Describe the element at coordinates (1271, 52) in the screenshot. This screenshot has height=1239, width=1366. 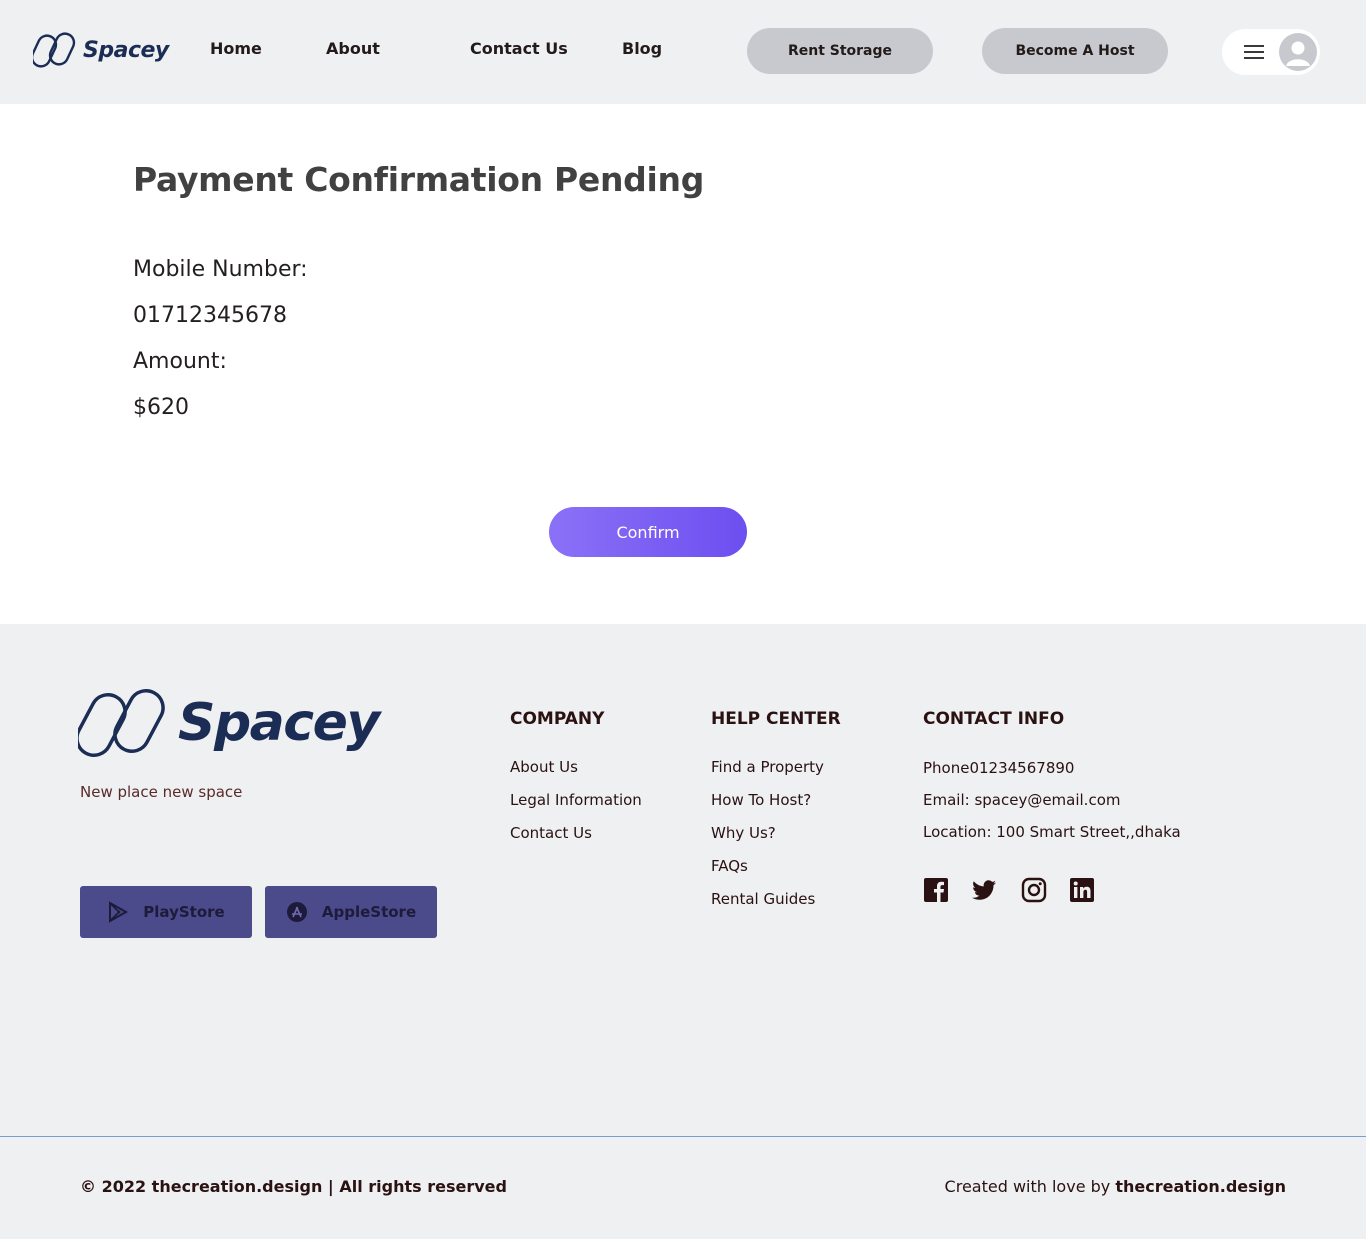
I see `user-menu-button` at that location.